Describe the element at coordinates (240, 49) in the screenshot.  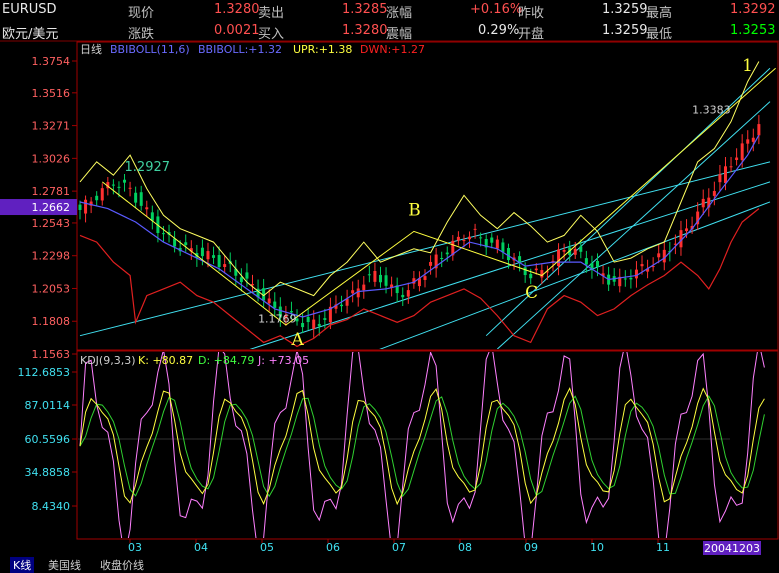
I see `legend-bbiboll: BBIBOLL:+1.32` at that location.